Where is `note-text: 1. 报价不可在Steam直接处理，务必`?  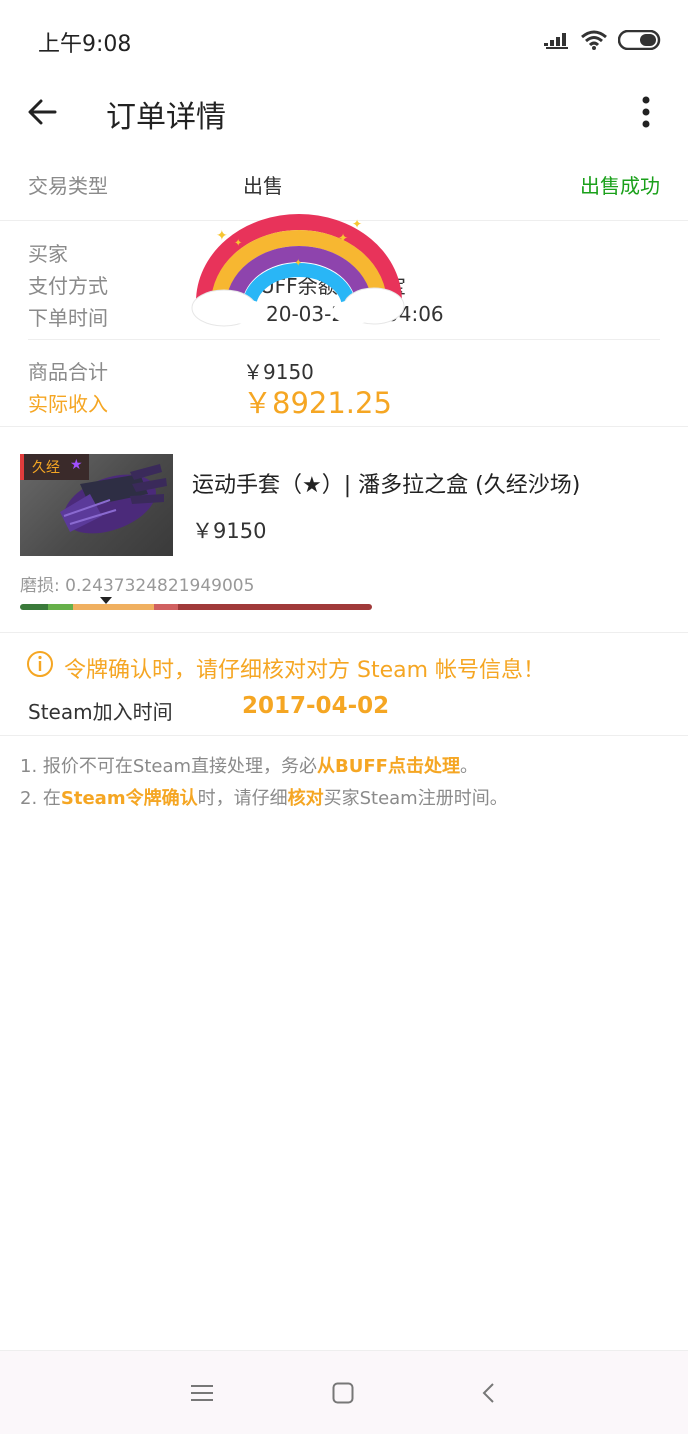 note-text: 1. 报价不可在Steam直接处理，务必 is located at coordinates (169, 766).